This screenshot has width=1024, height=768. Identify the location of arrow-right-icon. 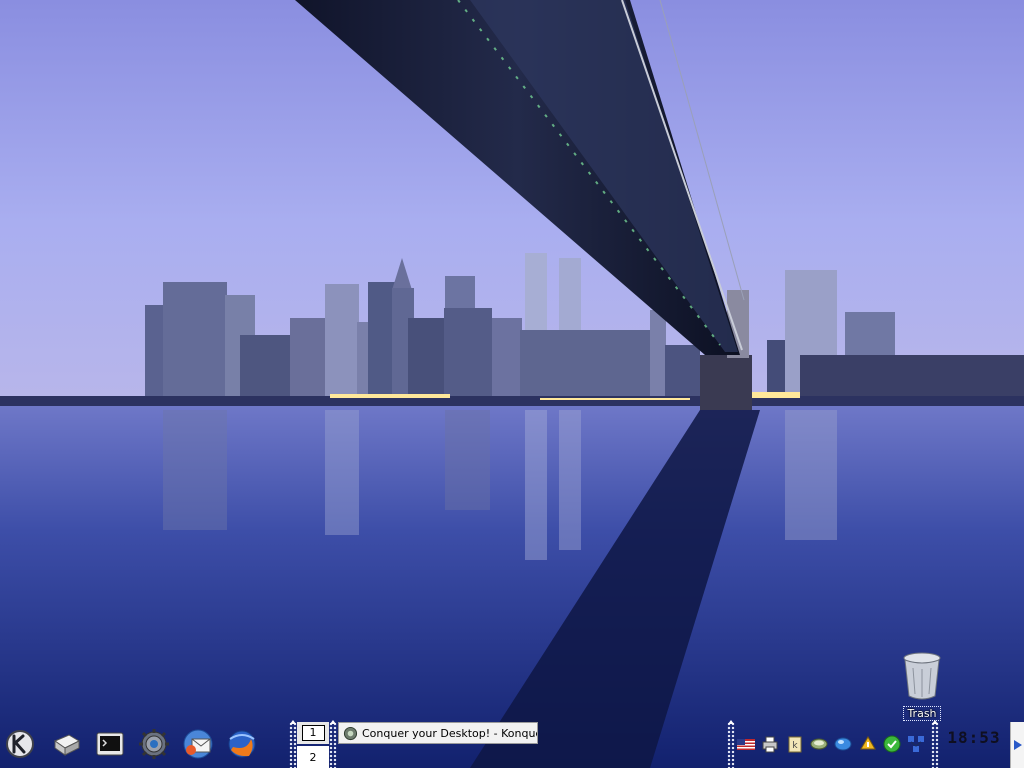
(1017, 745).